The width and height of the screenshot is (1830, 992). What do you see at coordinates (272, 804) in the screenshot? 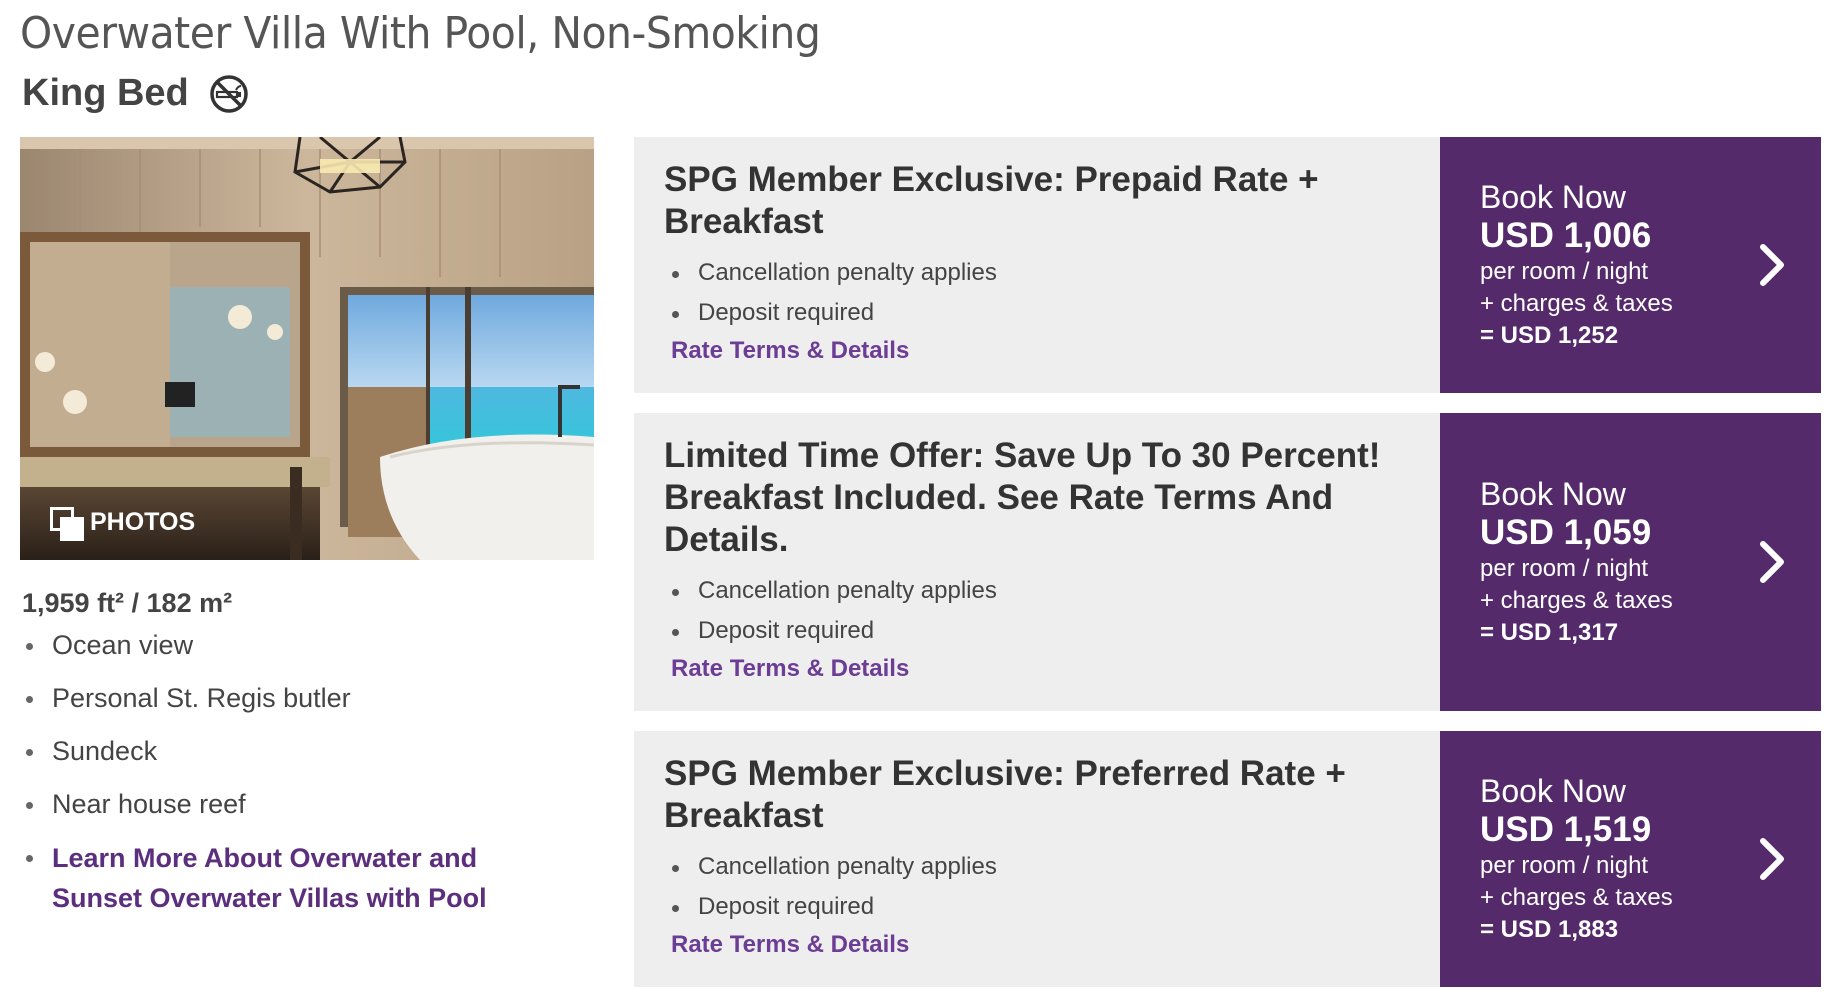
I see `amenity-item: Near house reef` at bounding box center [272, 804].